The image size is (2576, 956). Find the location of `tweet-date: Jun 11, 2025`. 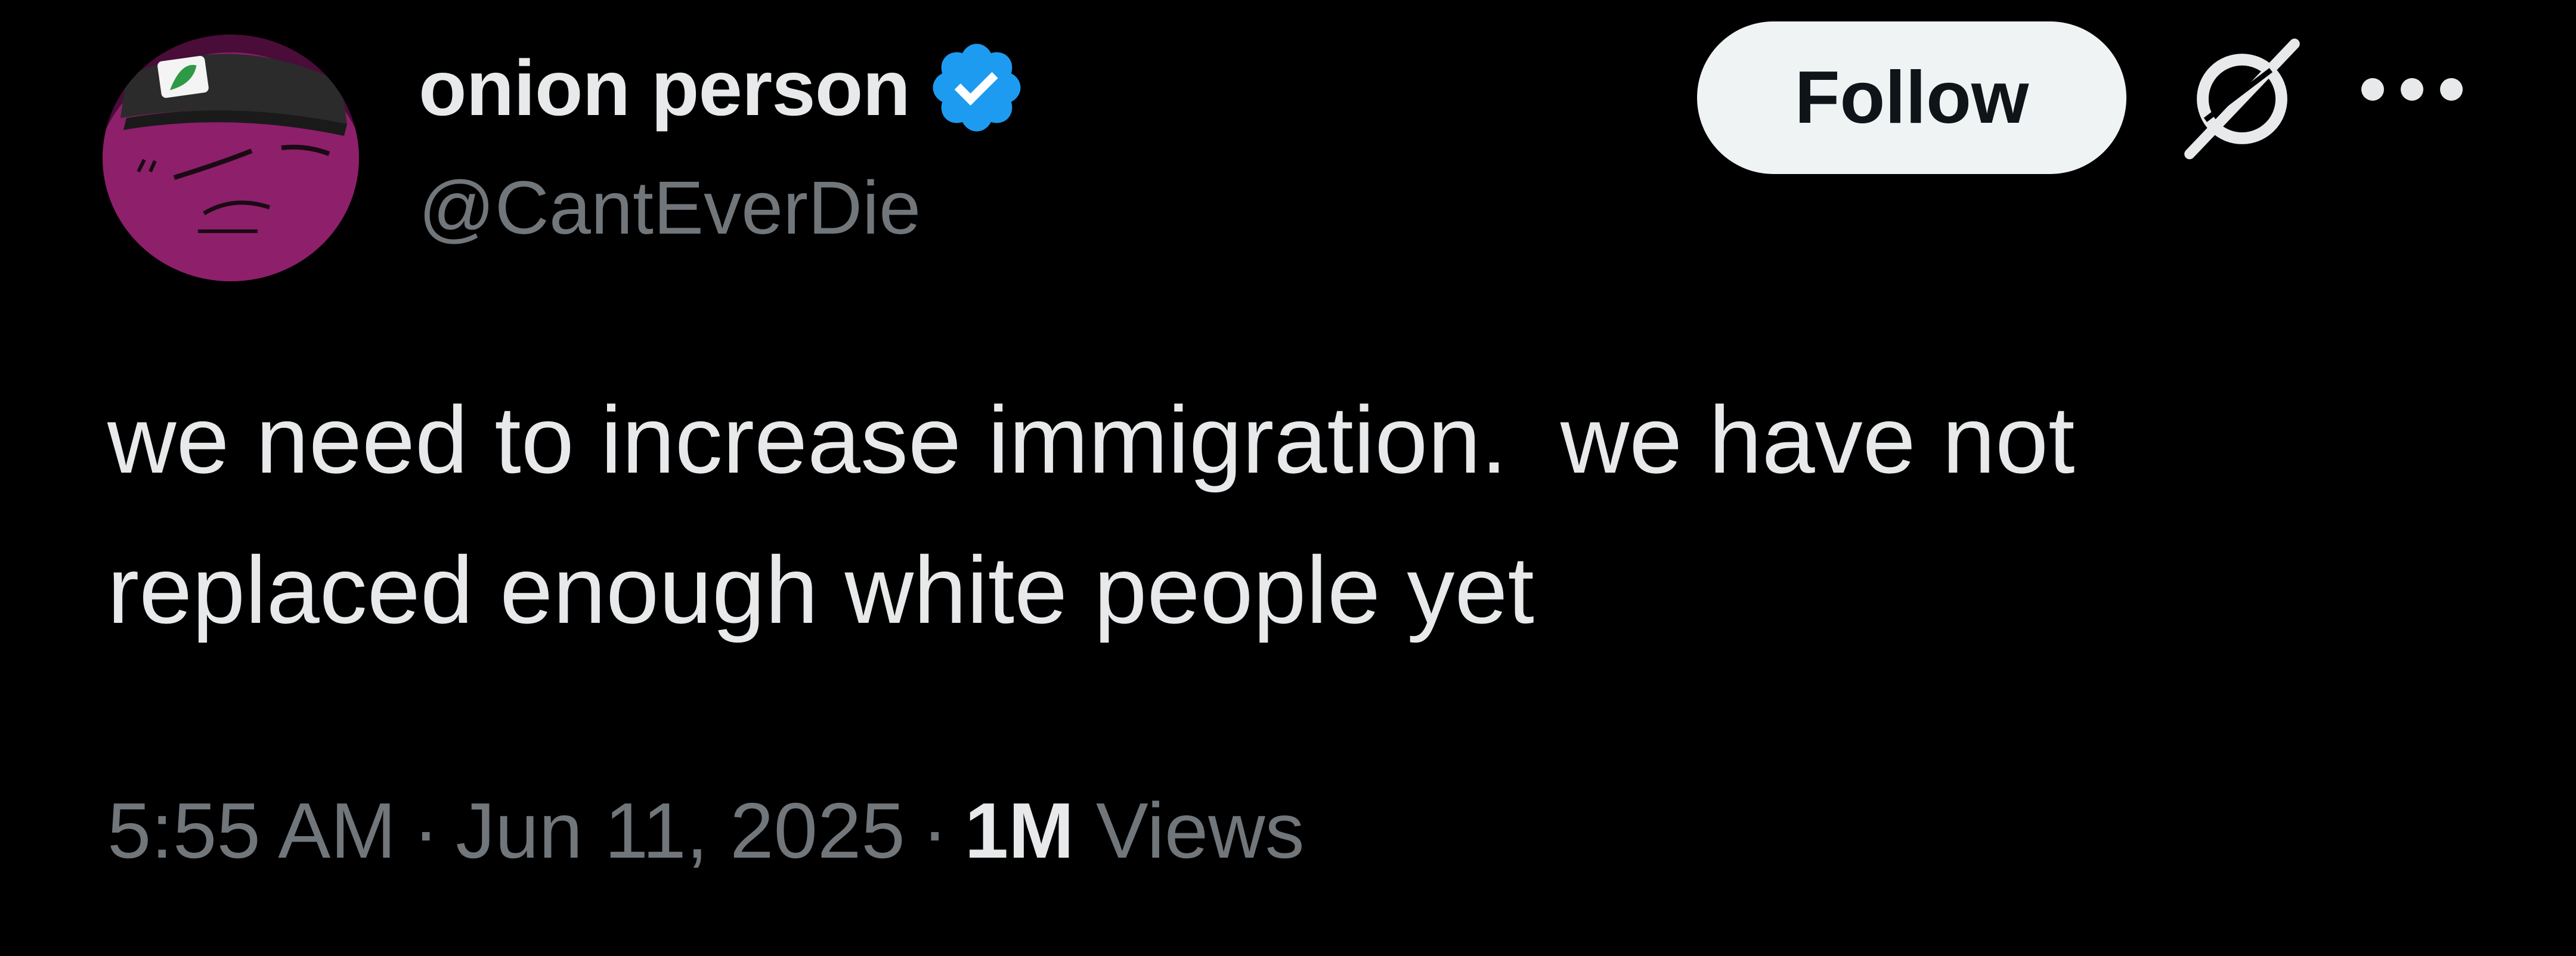

tweet-date: Jun 11, 2025 is located at coordinates (680, 831).